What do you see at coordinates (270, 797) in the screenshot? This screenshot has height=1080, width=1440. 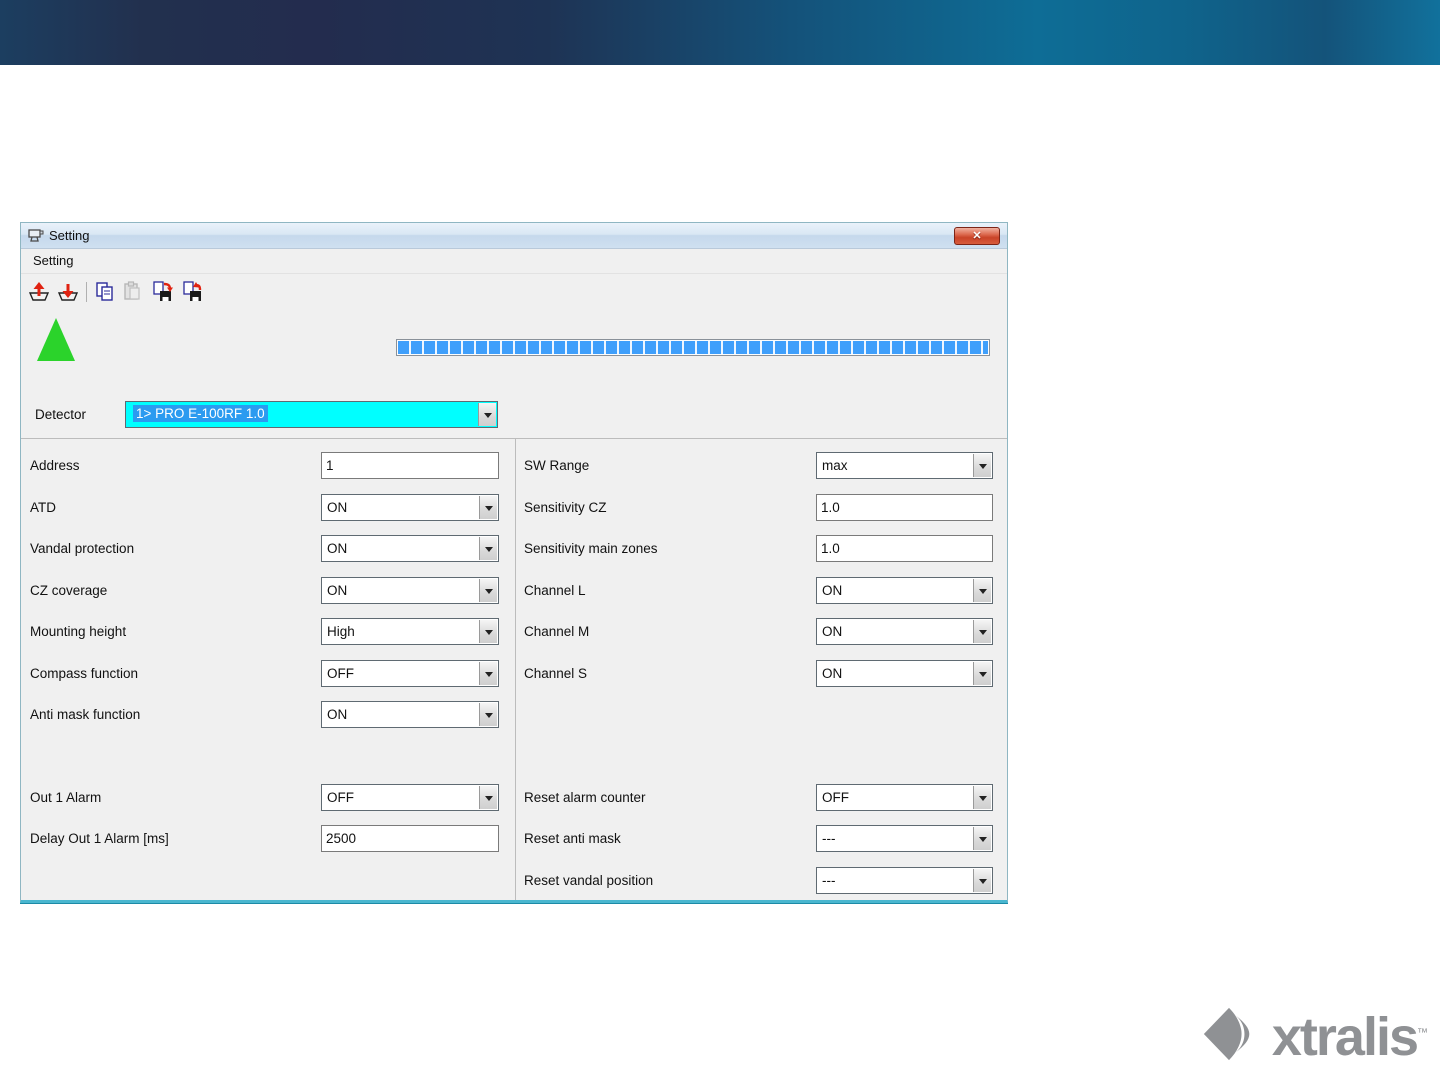 I see `form-row: Out 1 Alarm OFF` at bounding box center [270, 797].